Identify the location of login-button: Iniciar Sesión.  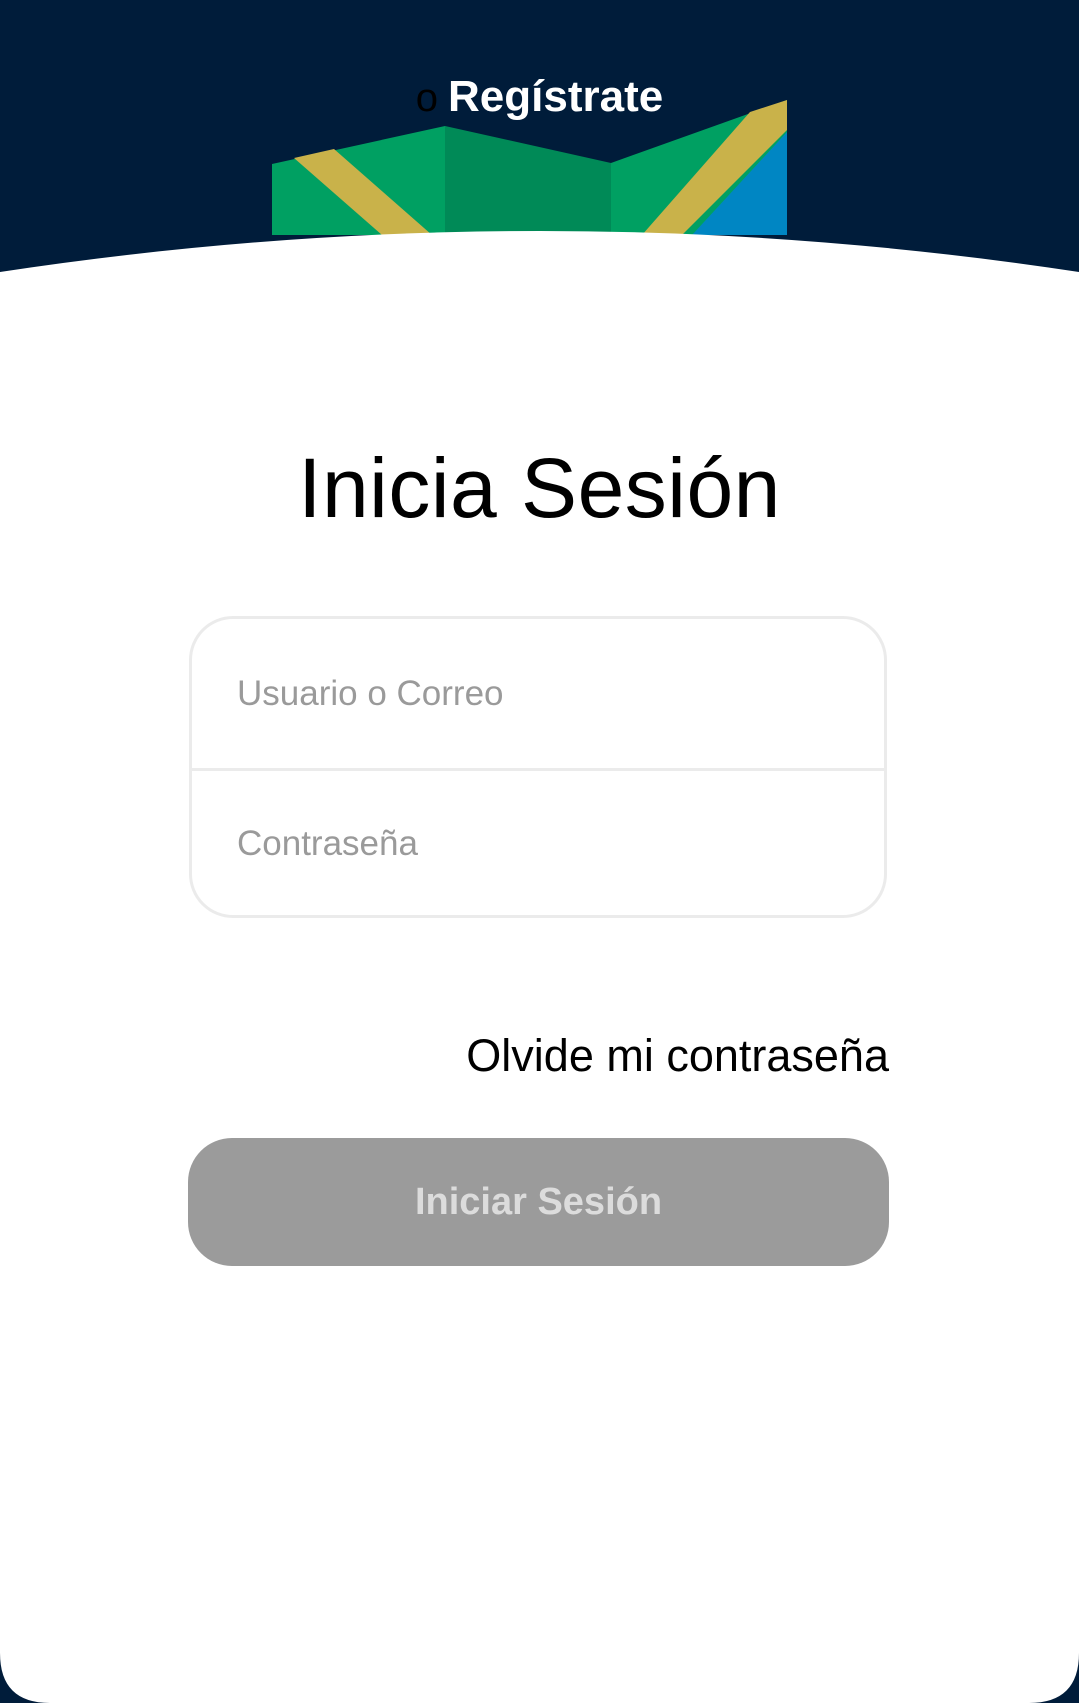
(538, 1202).